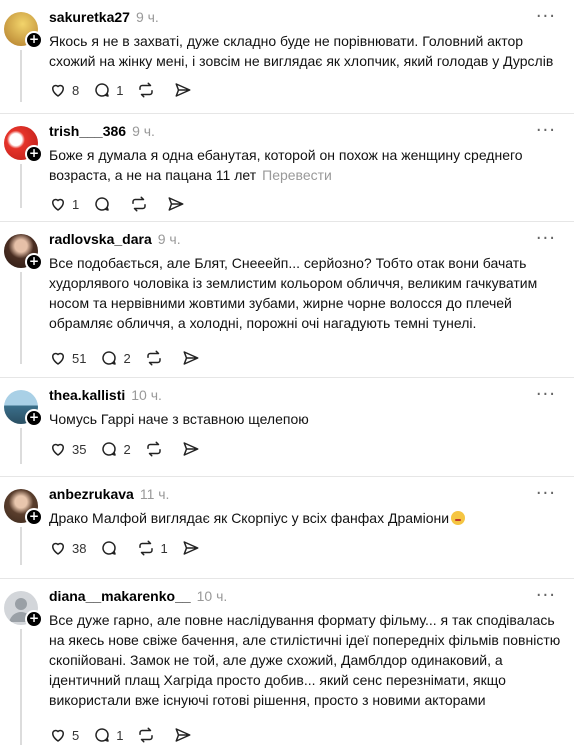  I want to click on username: thea.kallisti, so click(87, 395).